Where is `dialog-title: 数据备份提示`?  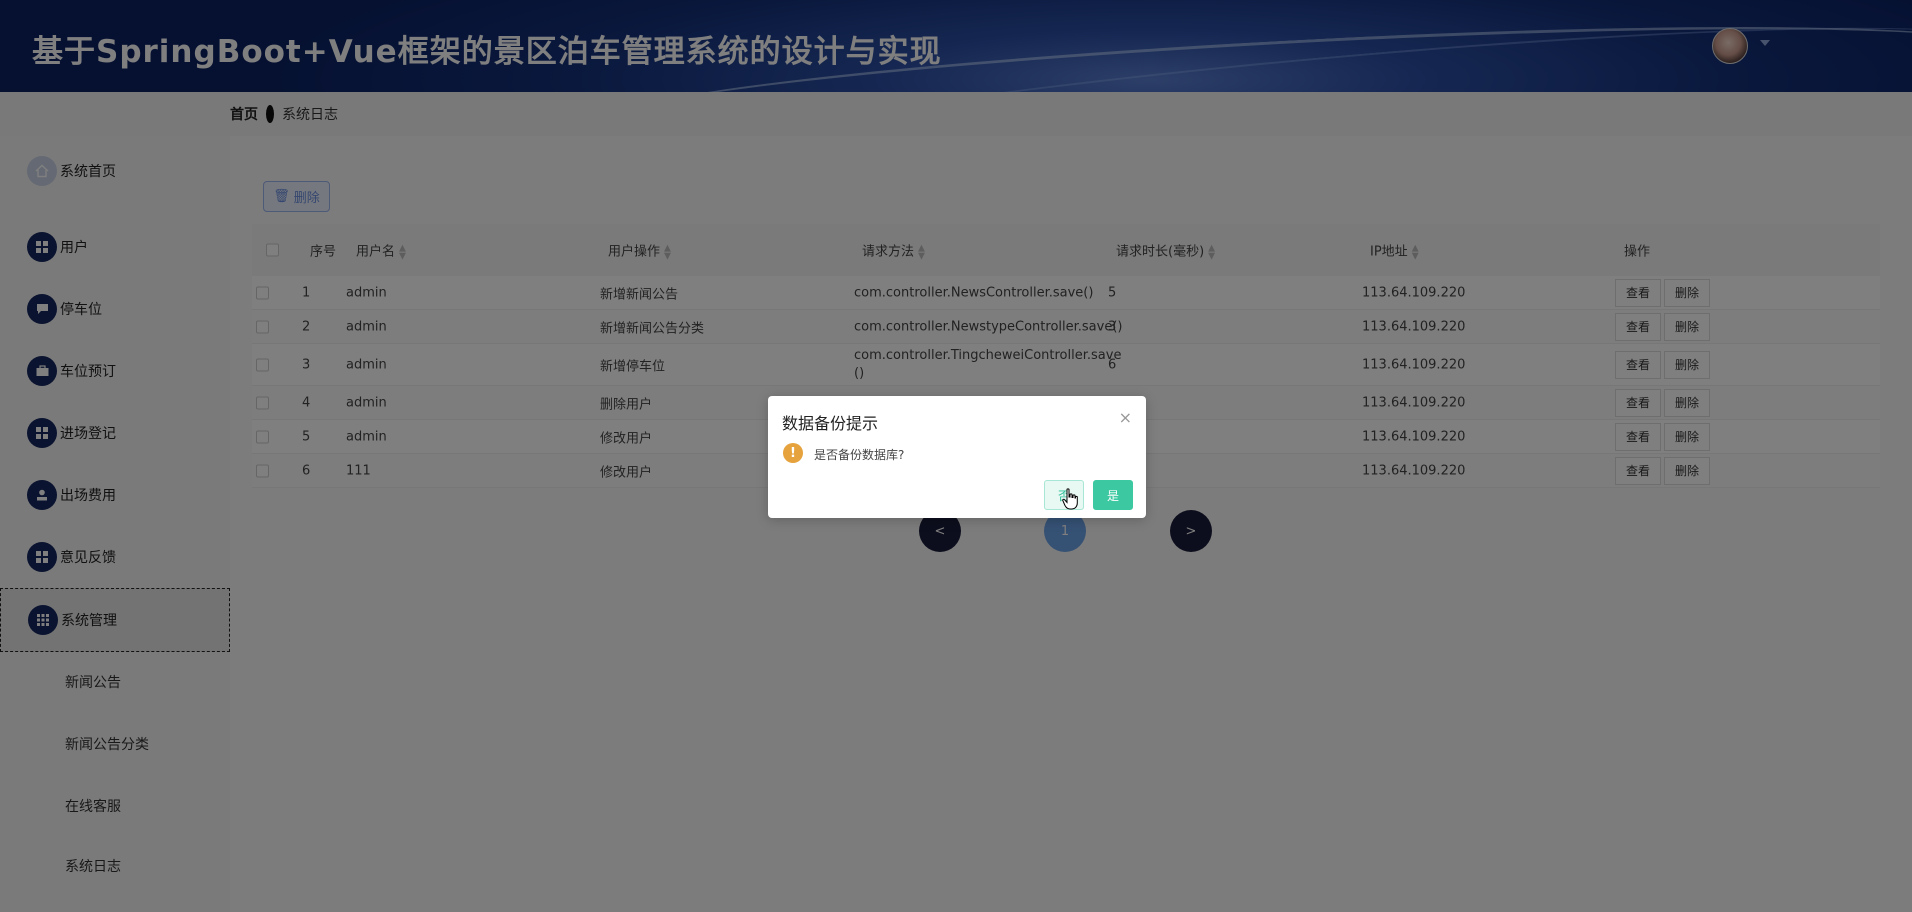 dialog-title: 数据备份提示 is located at coordinates (830, 423).